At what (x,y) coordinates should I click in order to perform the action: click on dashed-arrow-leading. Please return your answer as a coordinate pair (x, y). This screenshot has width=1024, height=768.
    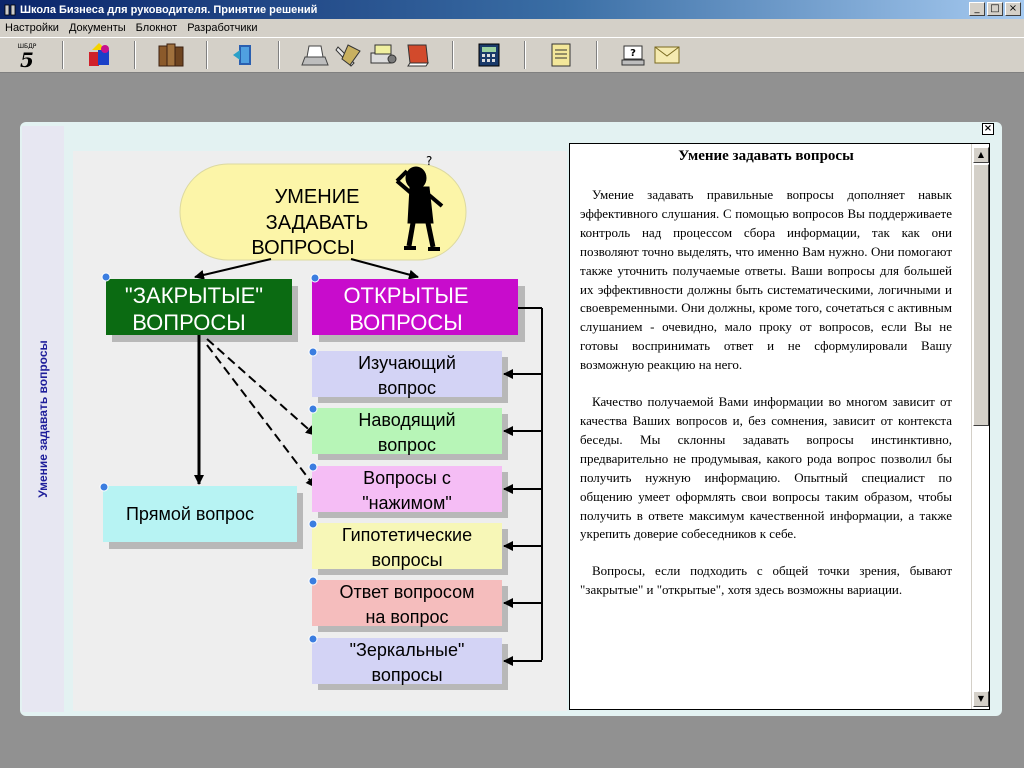
    Looking at the image, I should click on (261, 387).